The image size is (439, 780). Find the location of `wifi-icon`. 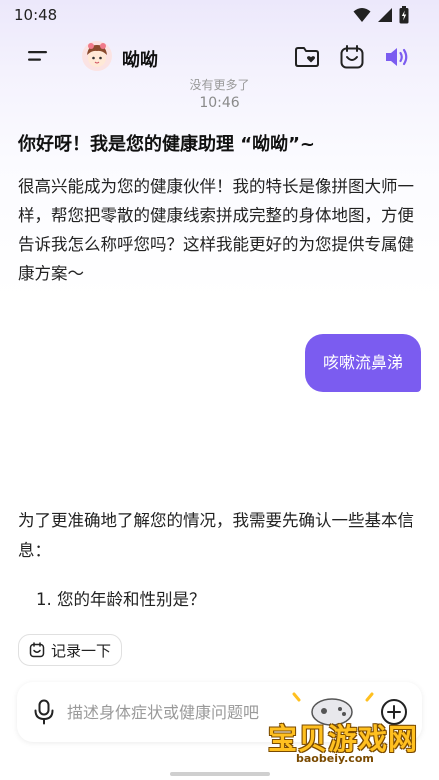

wifi-icon is located at coordinates (362, 15).